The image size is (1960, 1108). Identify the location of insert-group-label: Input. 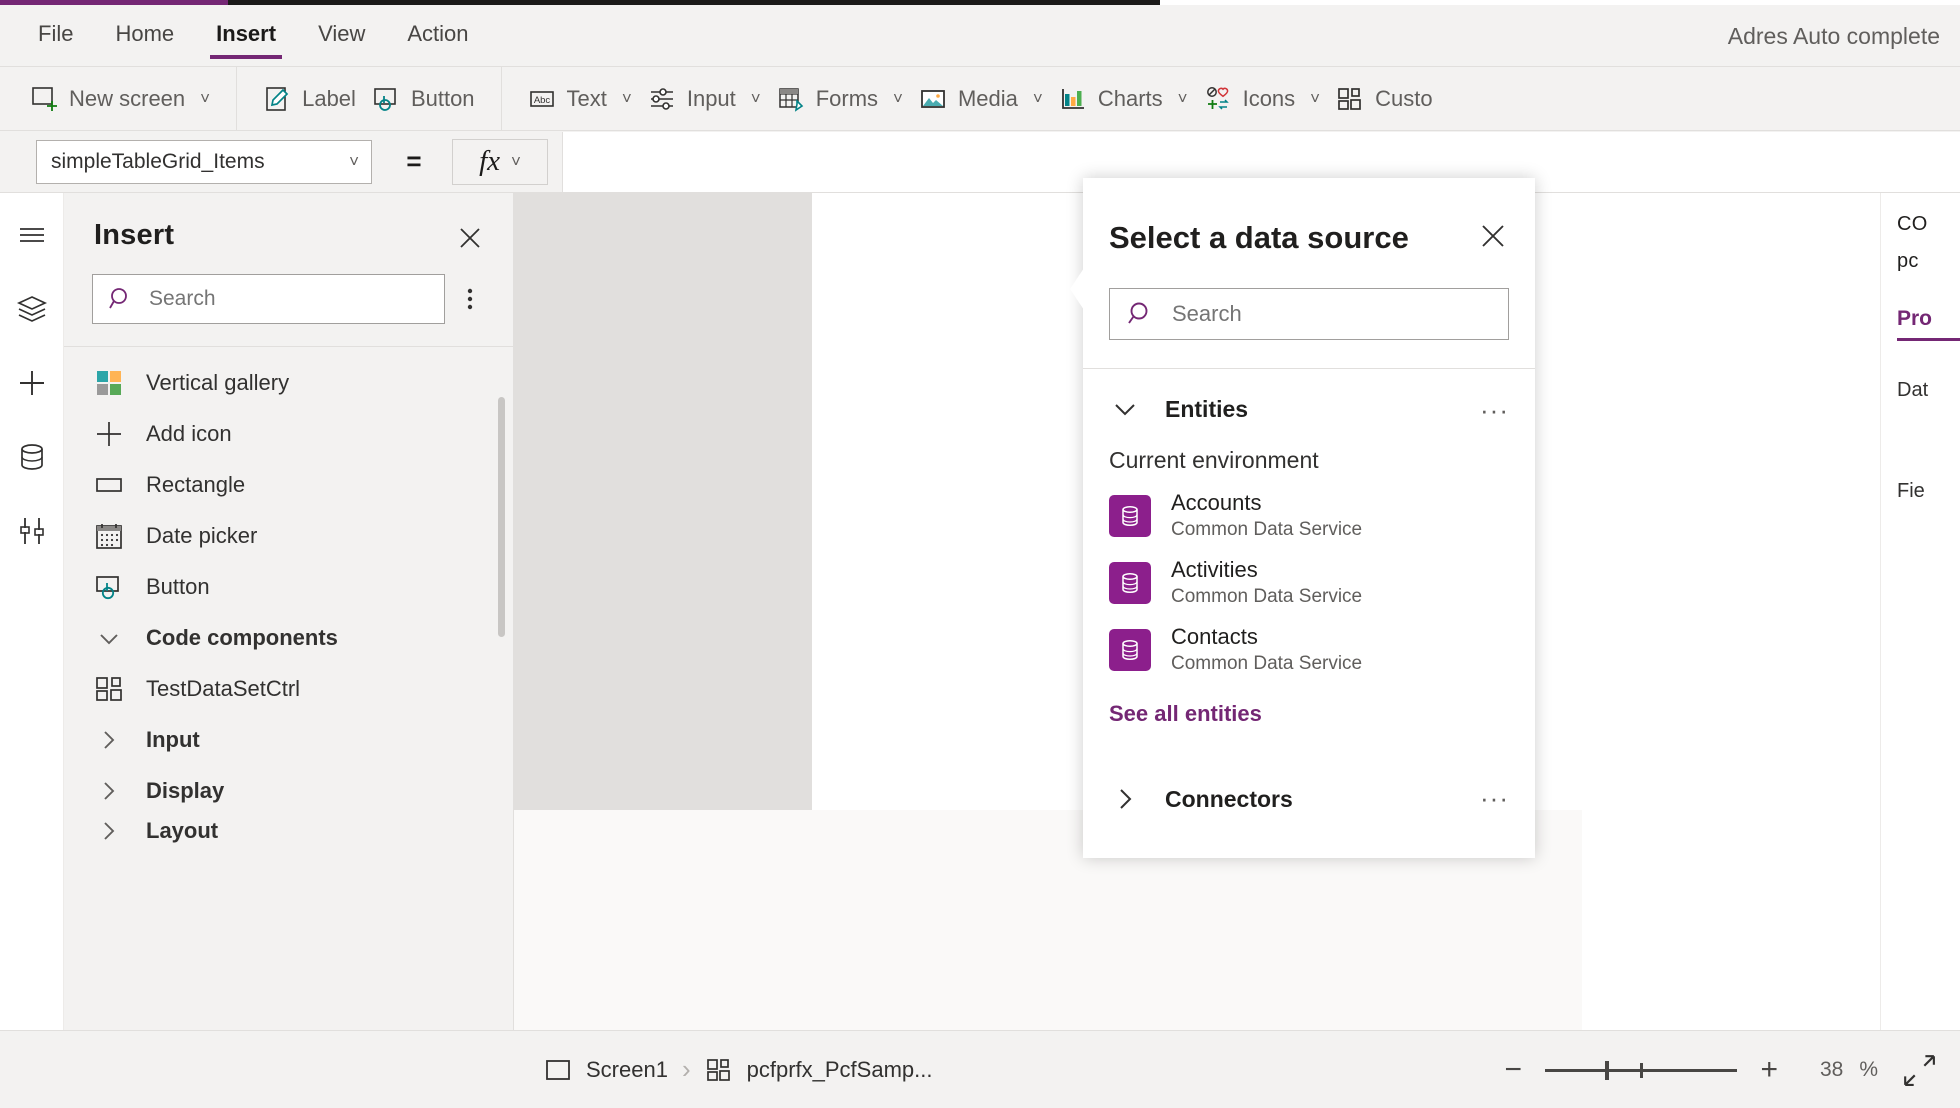
(173, 739).